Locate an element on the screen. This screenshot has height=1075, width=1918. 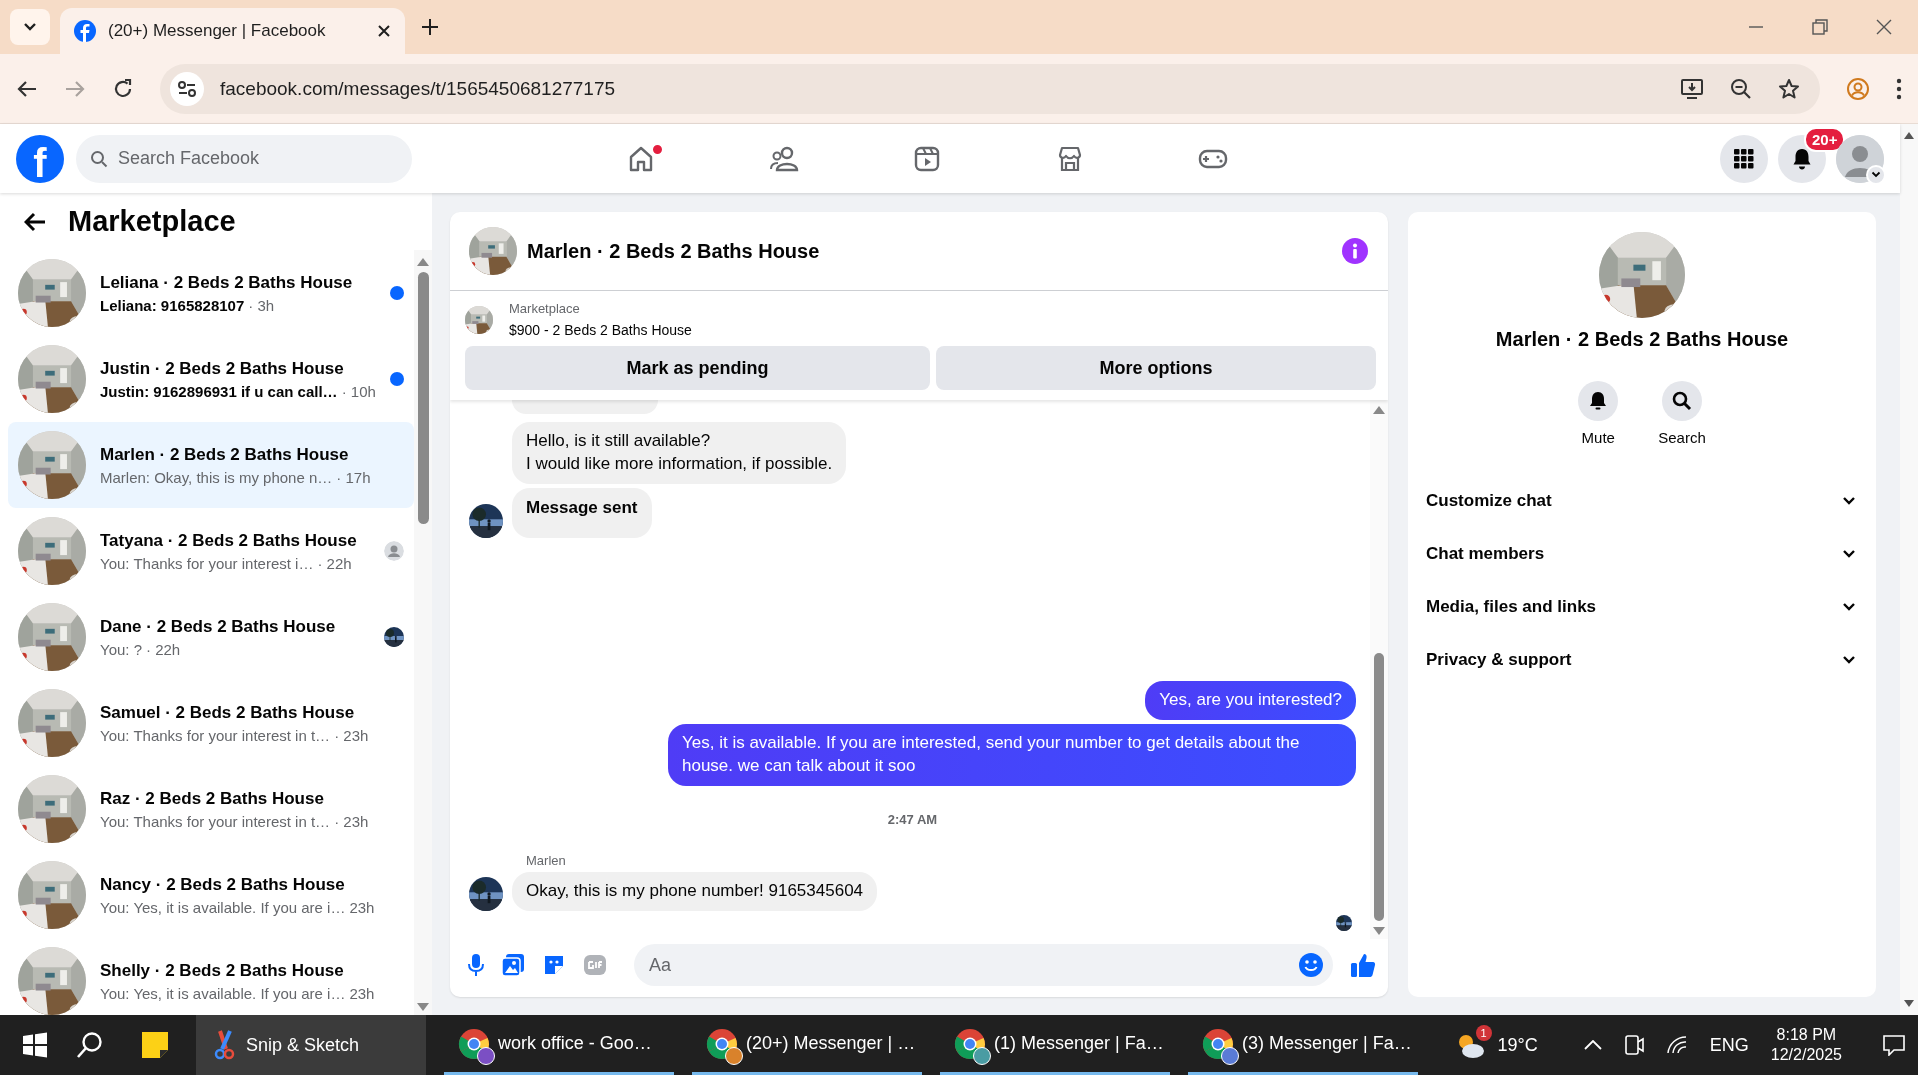
conversation-name: Samuel · 2 Beds 2 Baths House is located at coordinates (228, 712).